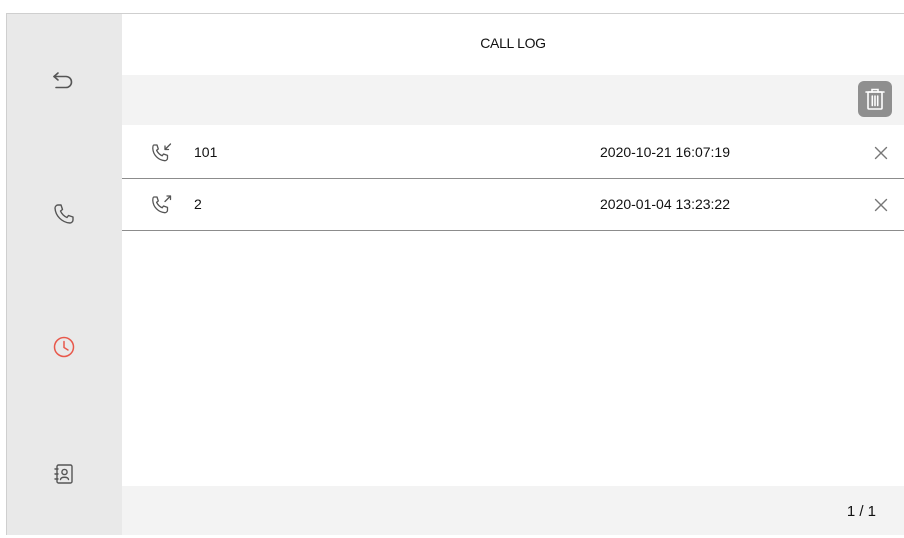 This screenshot has height=538, width=904. I want to click on phone-icon, so click(64, 214).